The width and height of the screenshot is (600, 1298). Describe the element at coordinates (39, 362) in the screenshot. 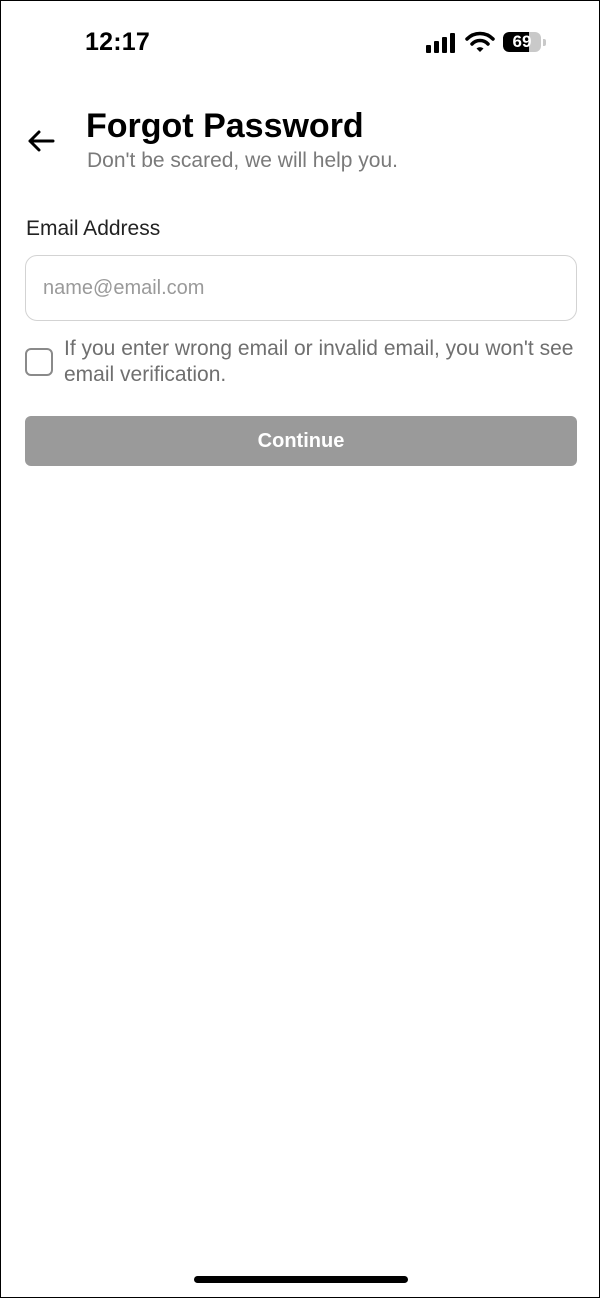

I see `verification-checkbox` at that location.